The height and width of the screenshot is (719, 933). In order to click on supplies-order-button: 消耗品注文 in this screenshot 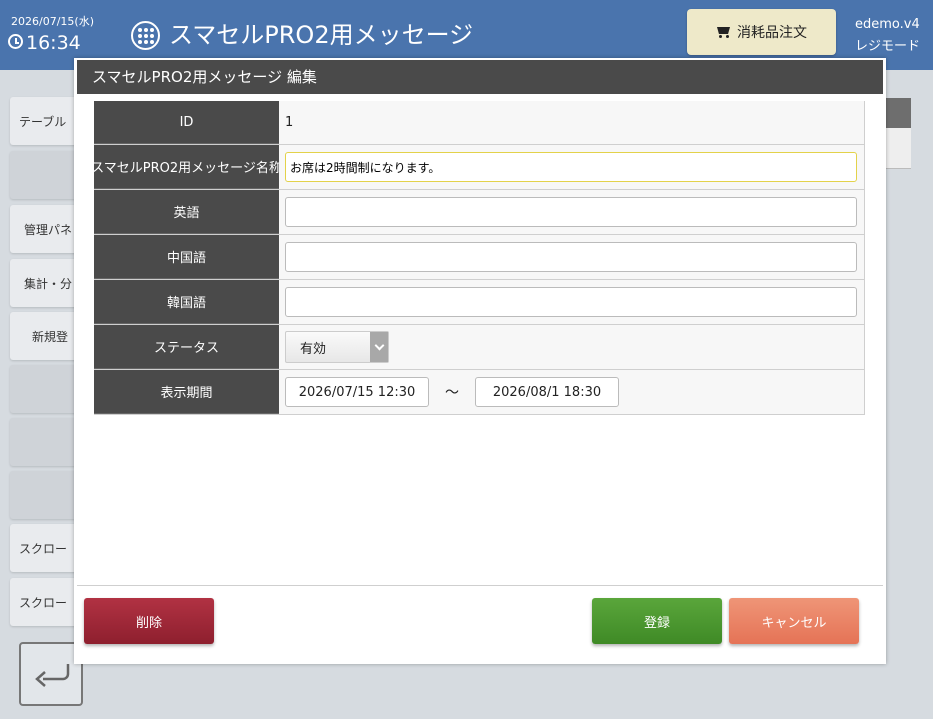, I will do `click(761, 32)`.